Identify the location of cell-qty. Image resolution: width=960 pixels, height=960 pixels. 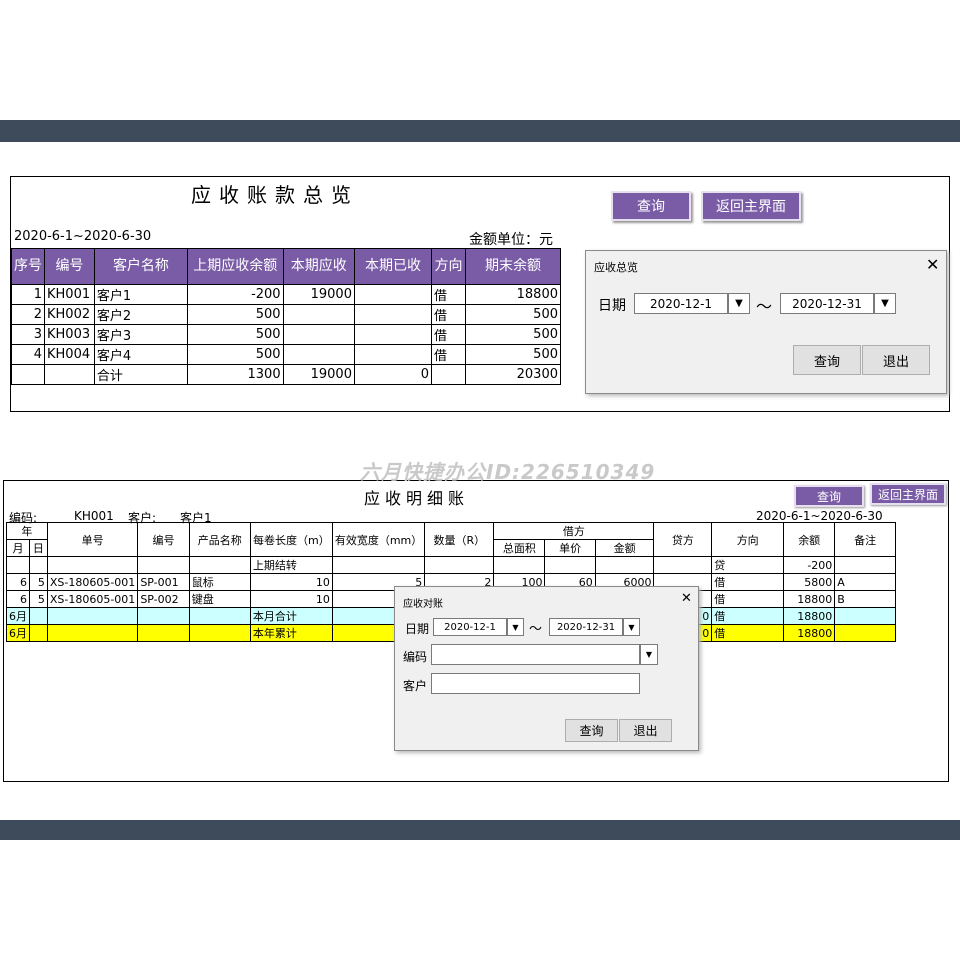
(459, 565).